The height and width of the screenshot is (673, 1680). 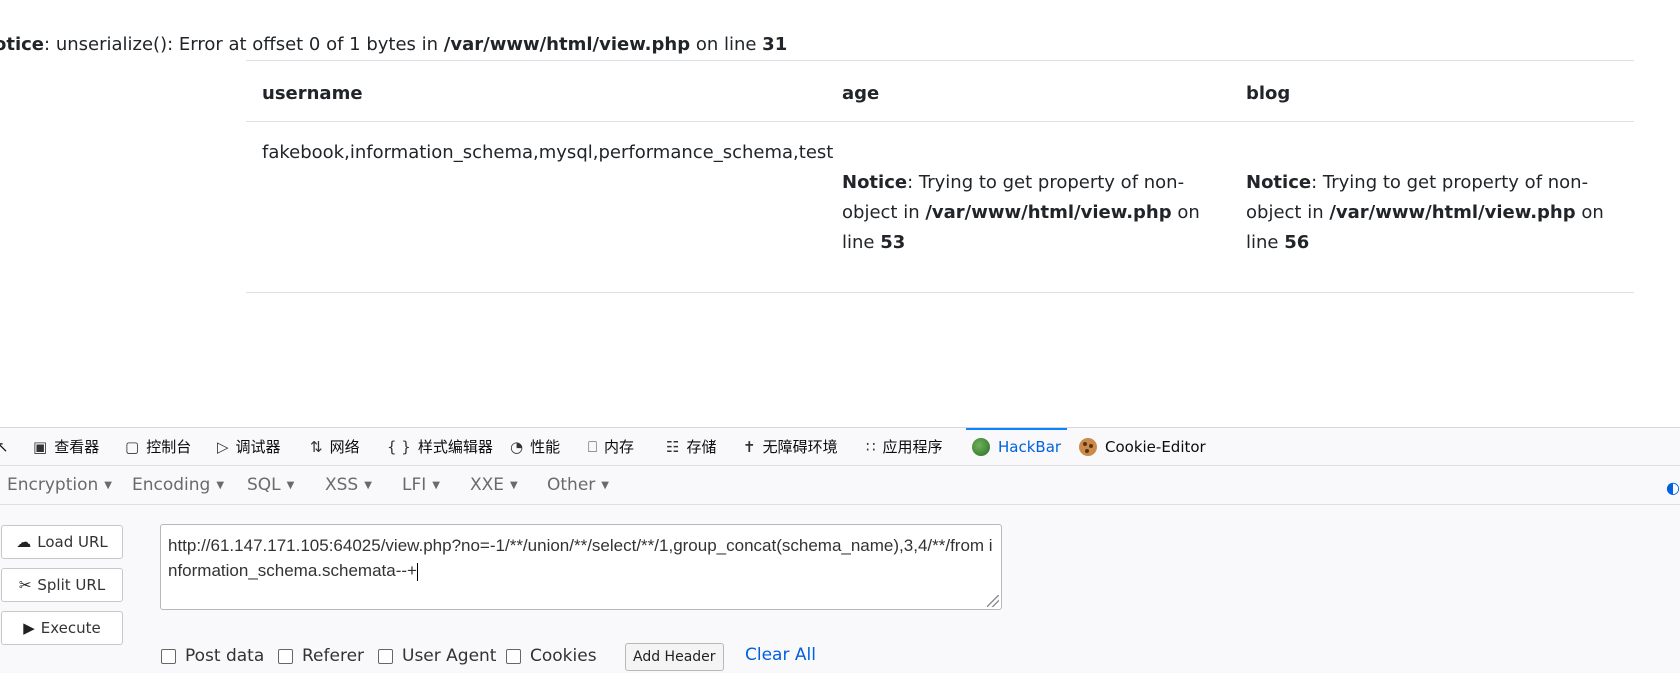 What do you see at coordinates (455, 447) in the screenshot?
I see `tab-label: 样式编辑器` at bounding box center [455, 447].